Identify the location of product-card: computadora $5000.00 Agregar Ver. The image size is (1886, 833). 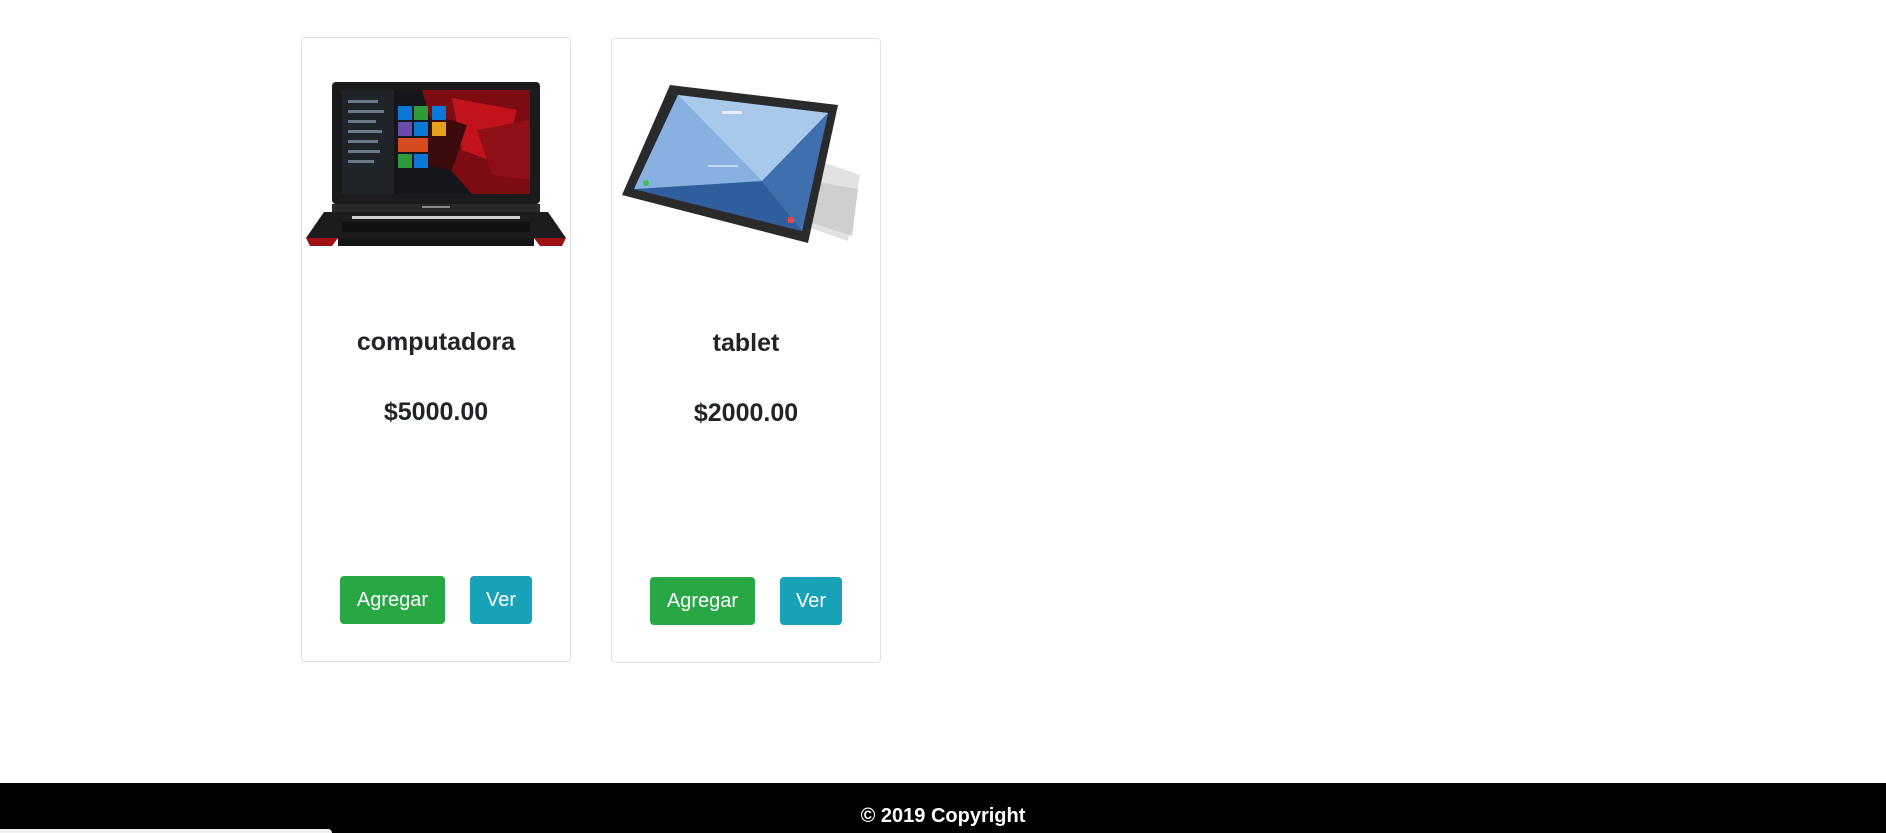
(436, 349).